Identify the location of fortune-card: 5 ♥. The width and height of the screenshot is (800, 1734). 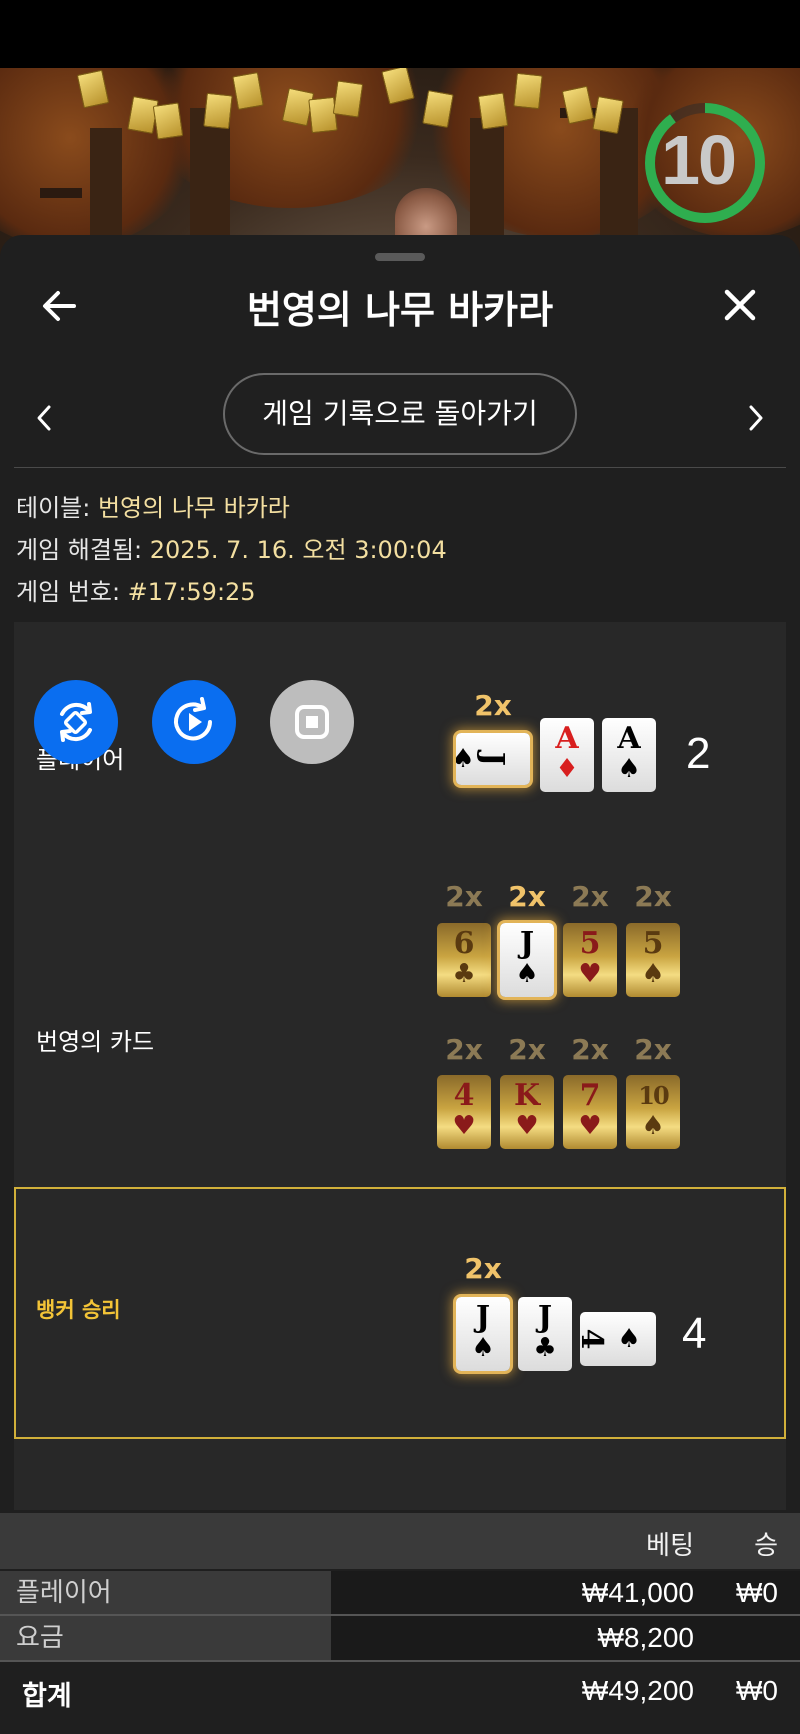
(590, 960).